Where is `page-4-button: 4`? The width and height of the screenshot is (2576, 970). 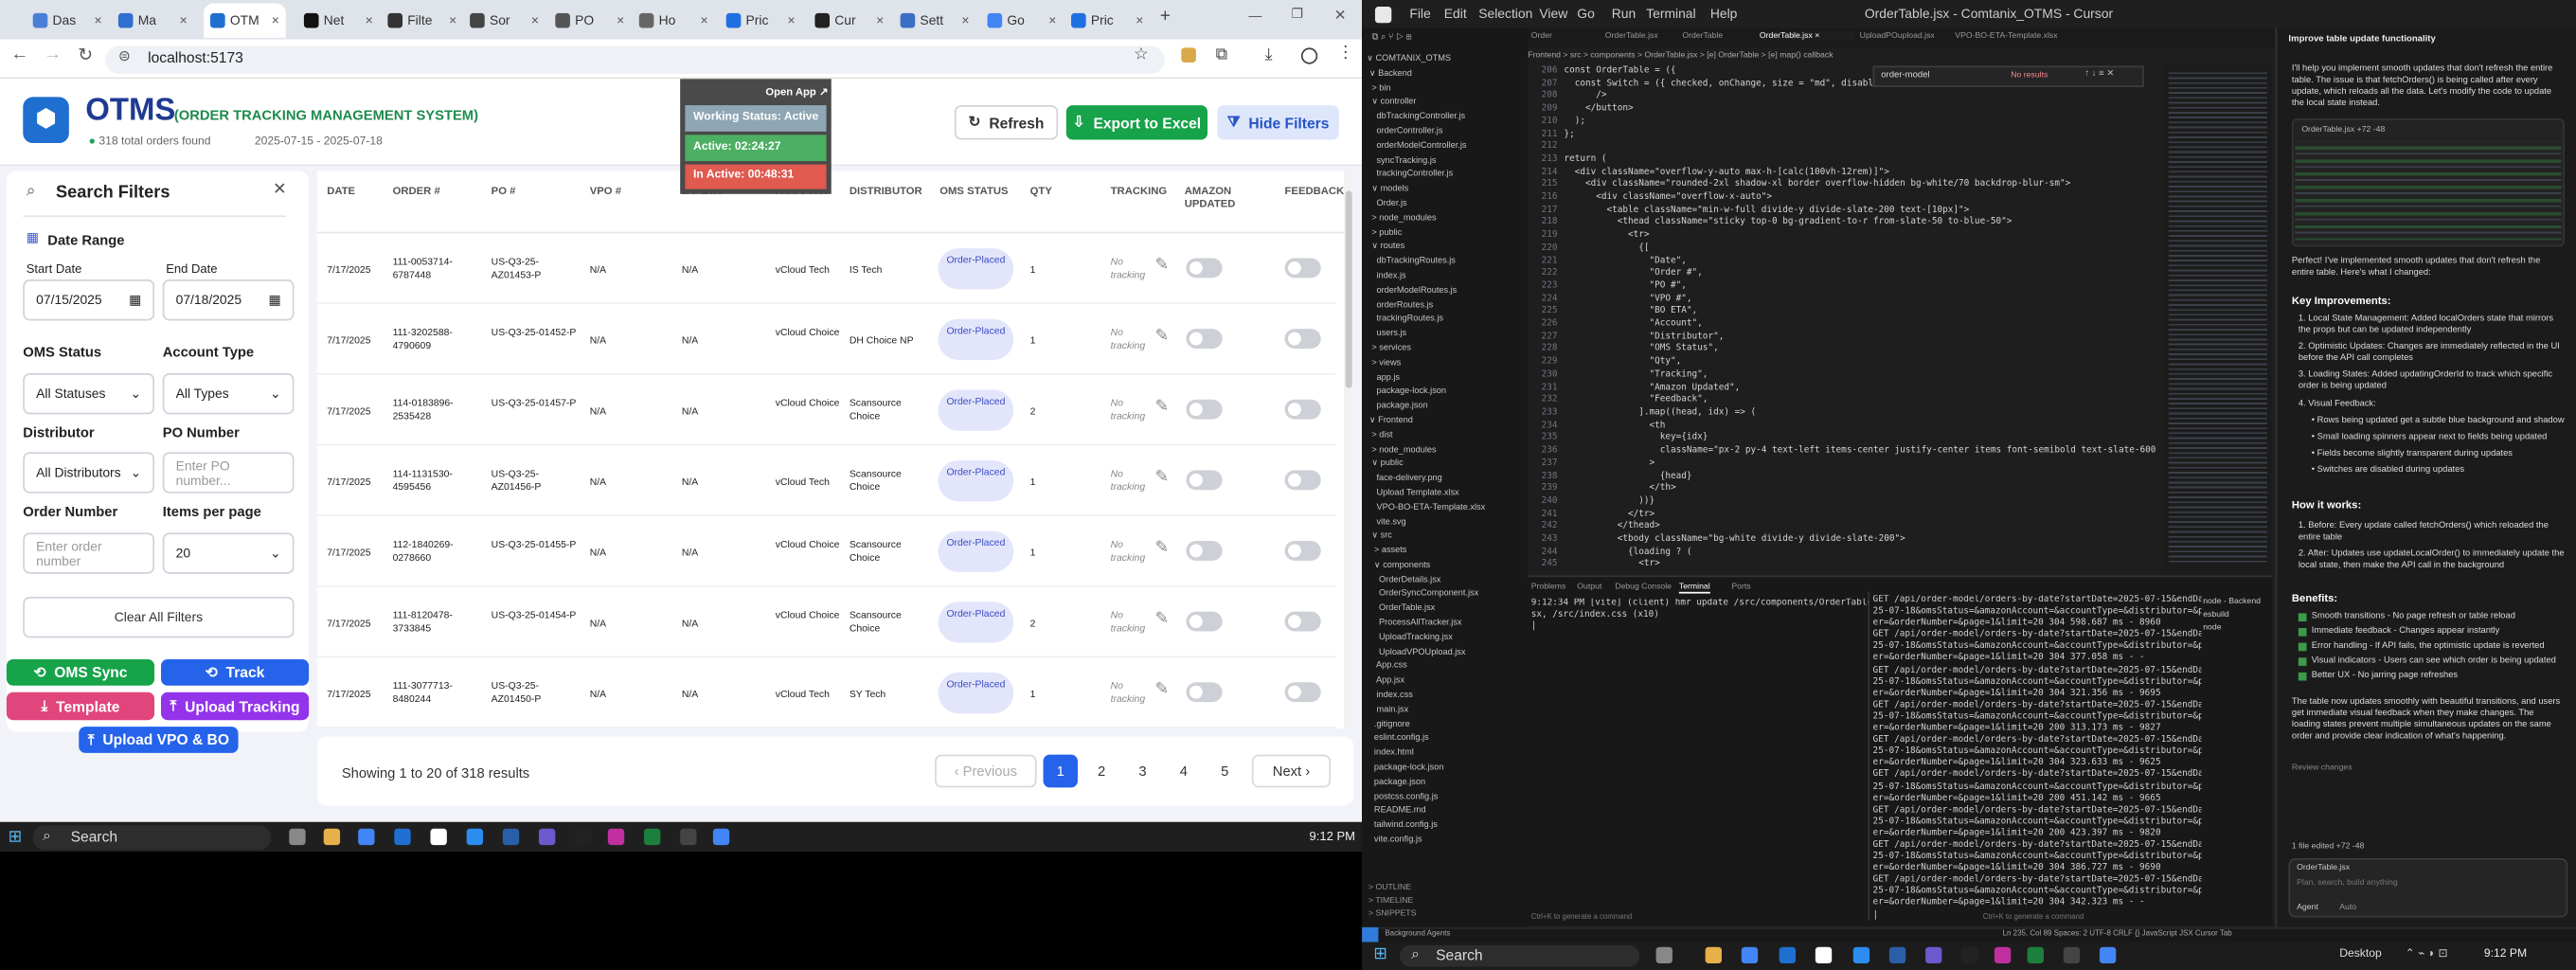
page-4-button: 4 is located at coordinates (1184, 772).